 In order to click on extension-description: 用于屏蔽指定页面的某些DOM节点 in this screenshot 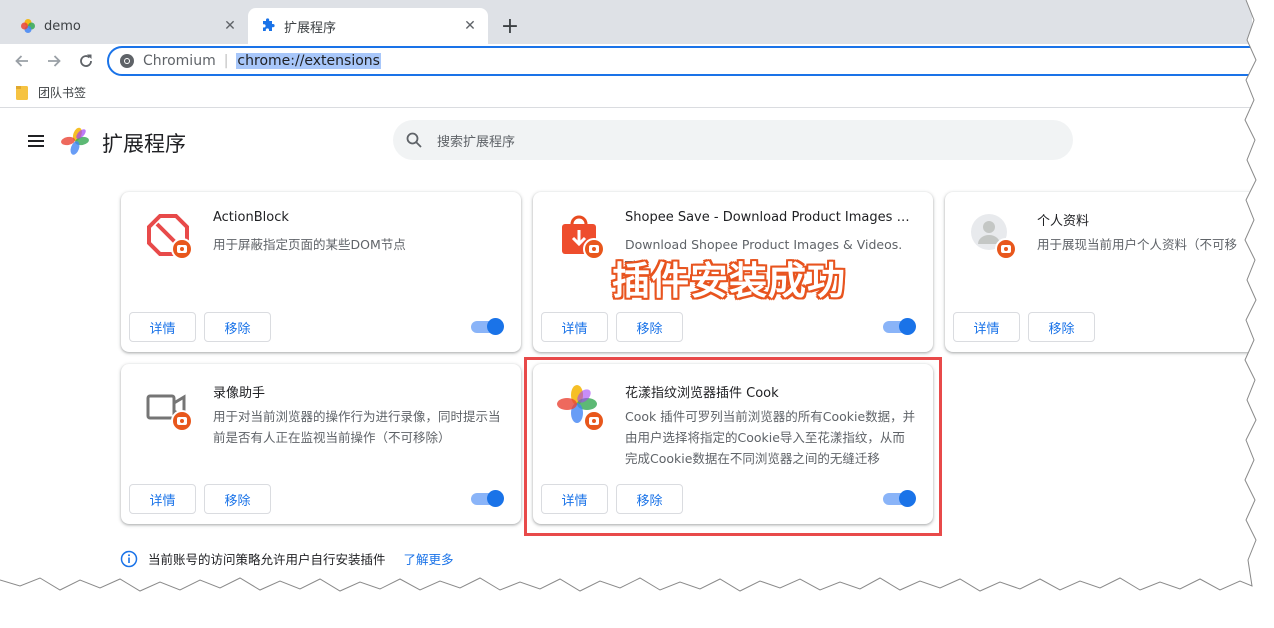, I will do `click(309, 244)`.